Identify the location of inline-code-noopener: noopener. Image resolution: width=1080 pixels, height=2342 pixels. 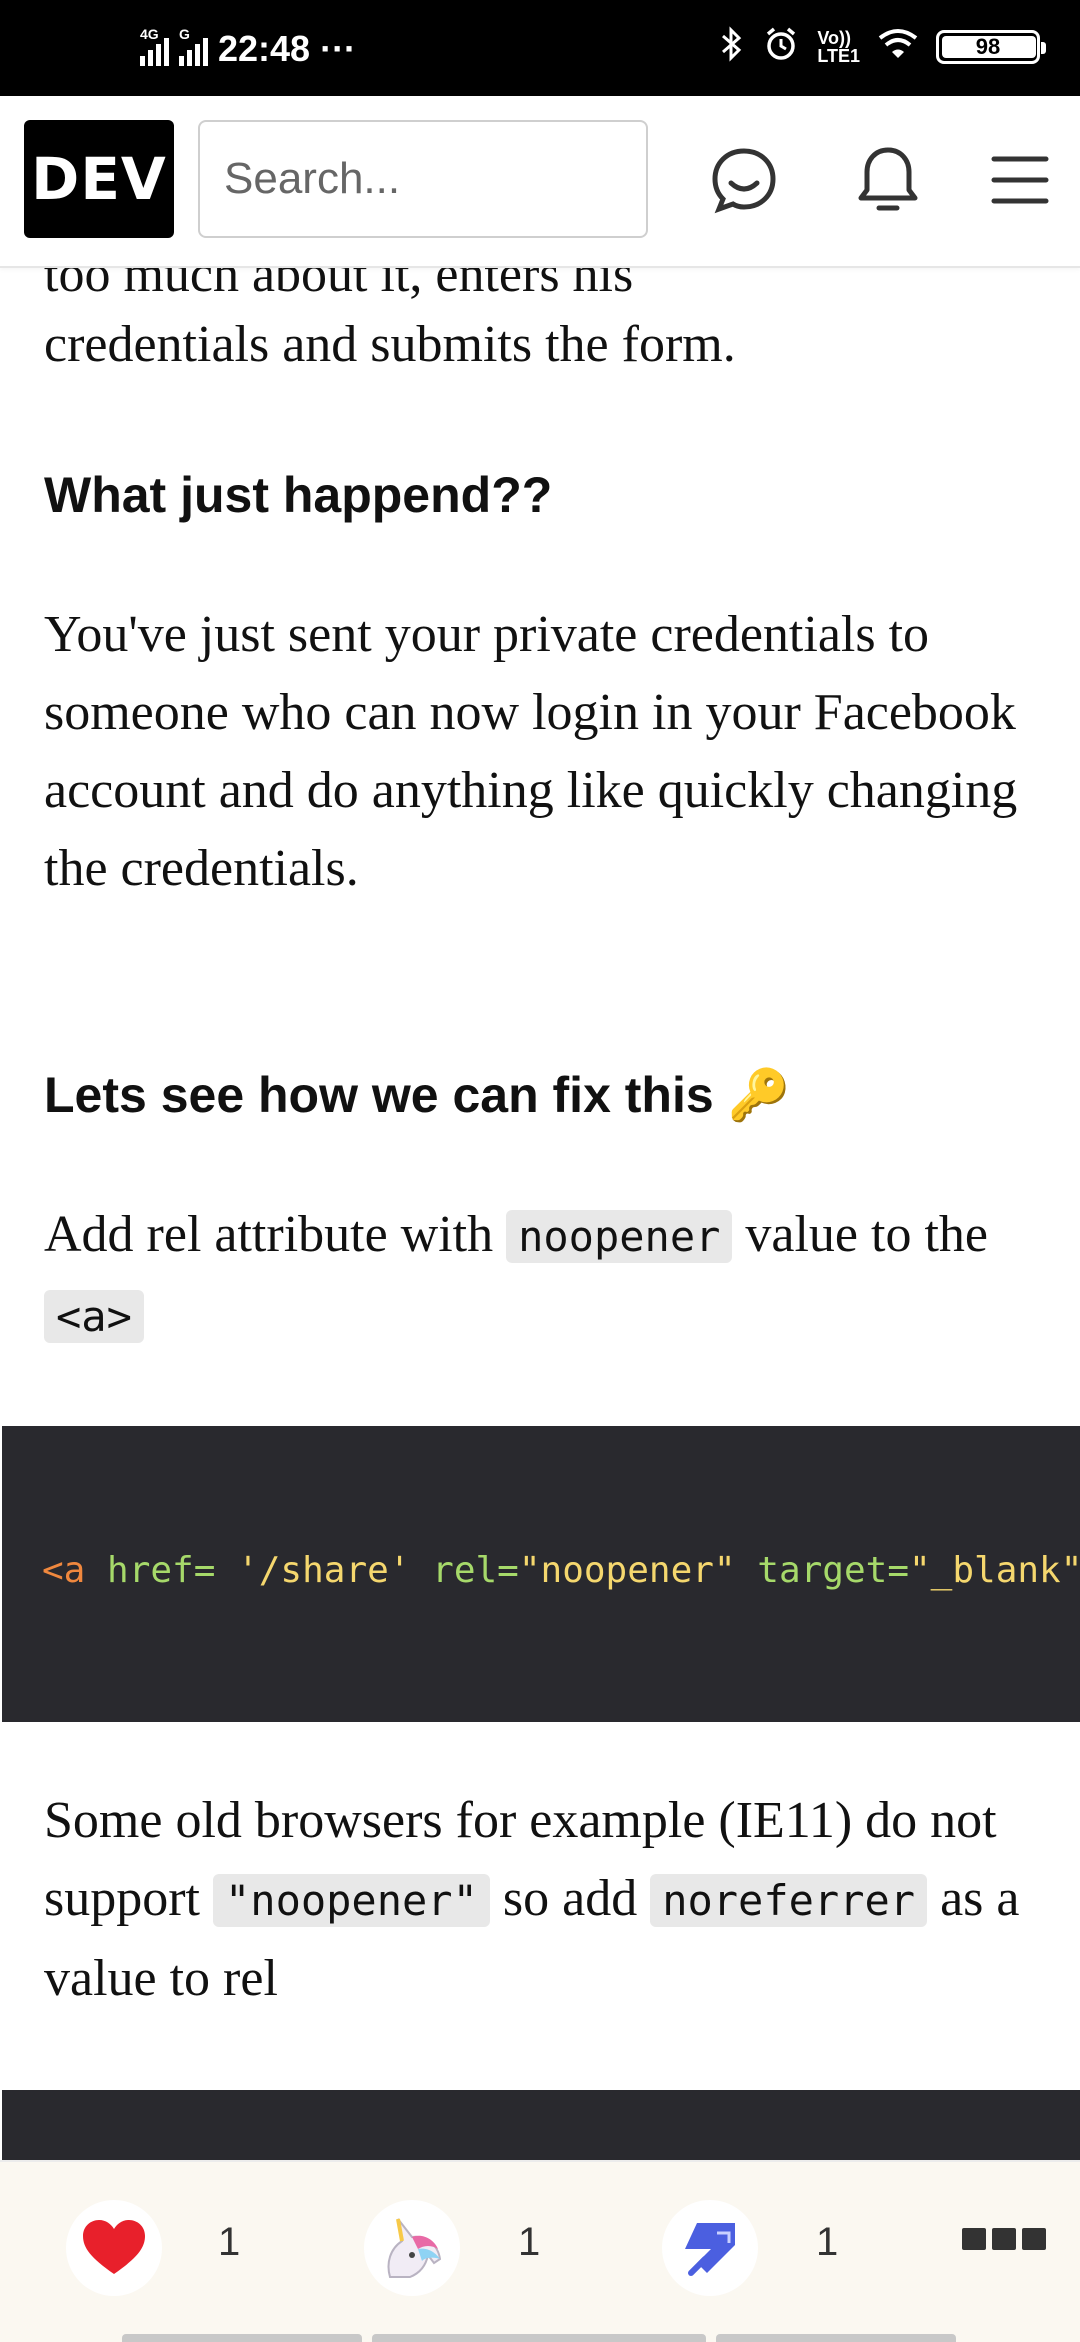
(619, 1236).